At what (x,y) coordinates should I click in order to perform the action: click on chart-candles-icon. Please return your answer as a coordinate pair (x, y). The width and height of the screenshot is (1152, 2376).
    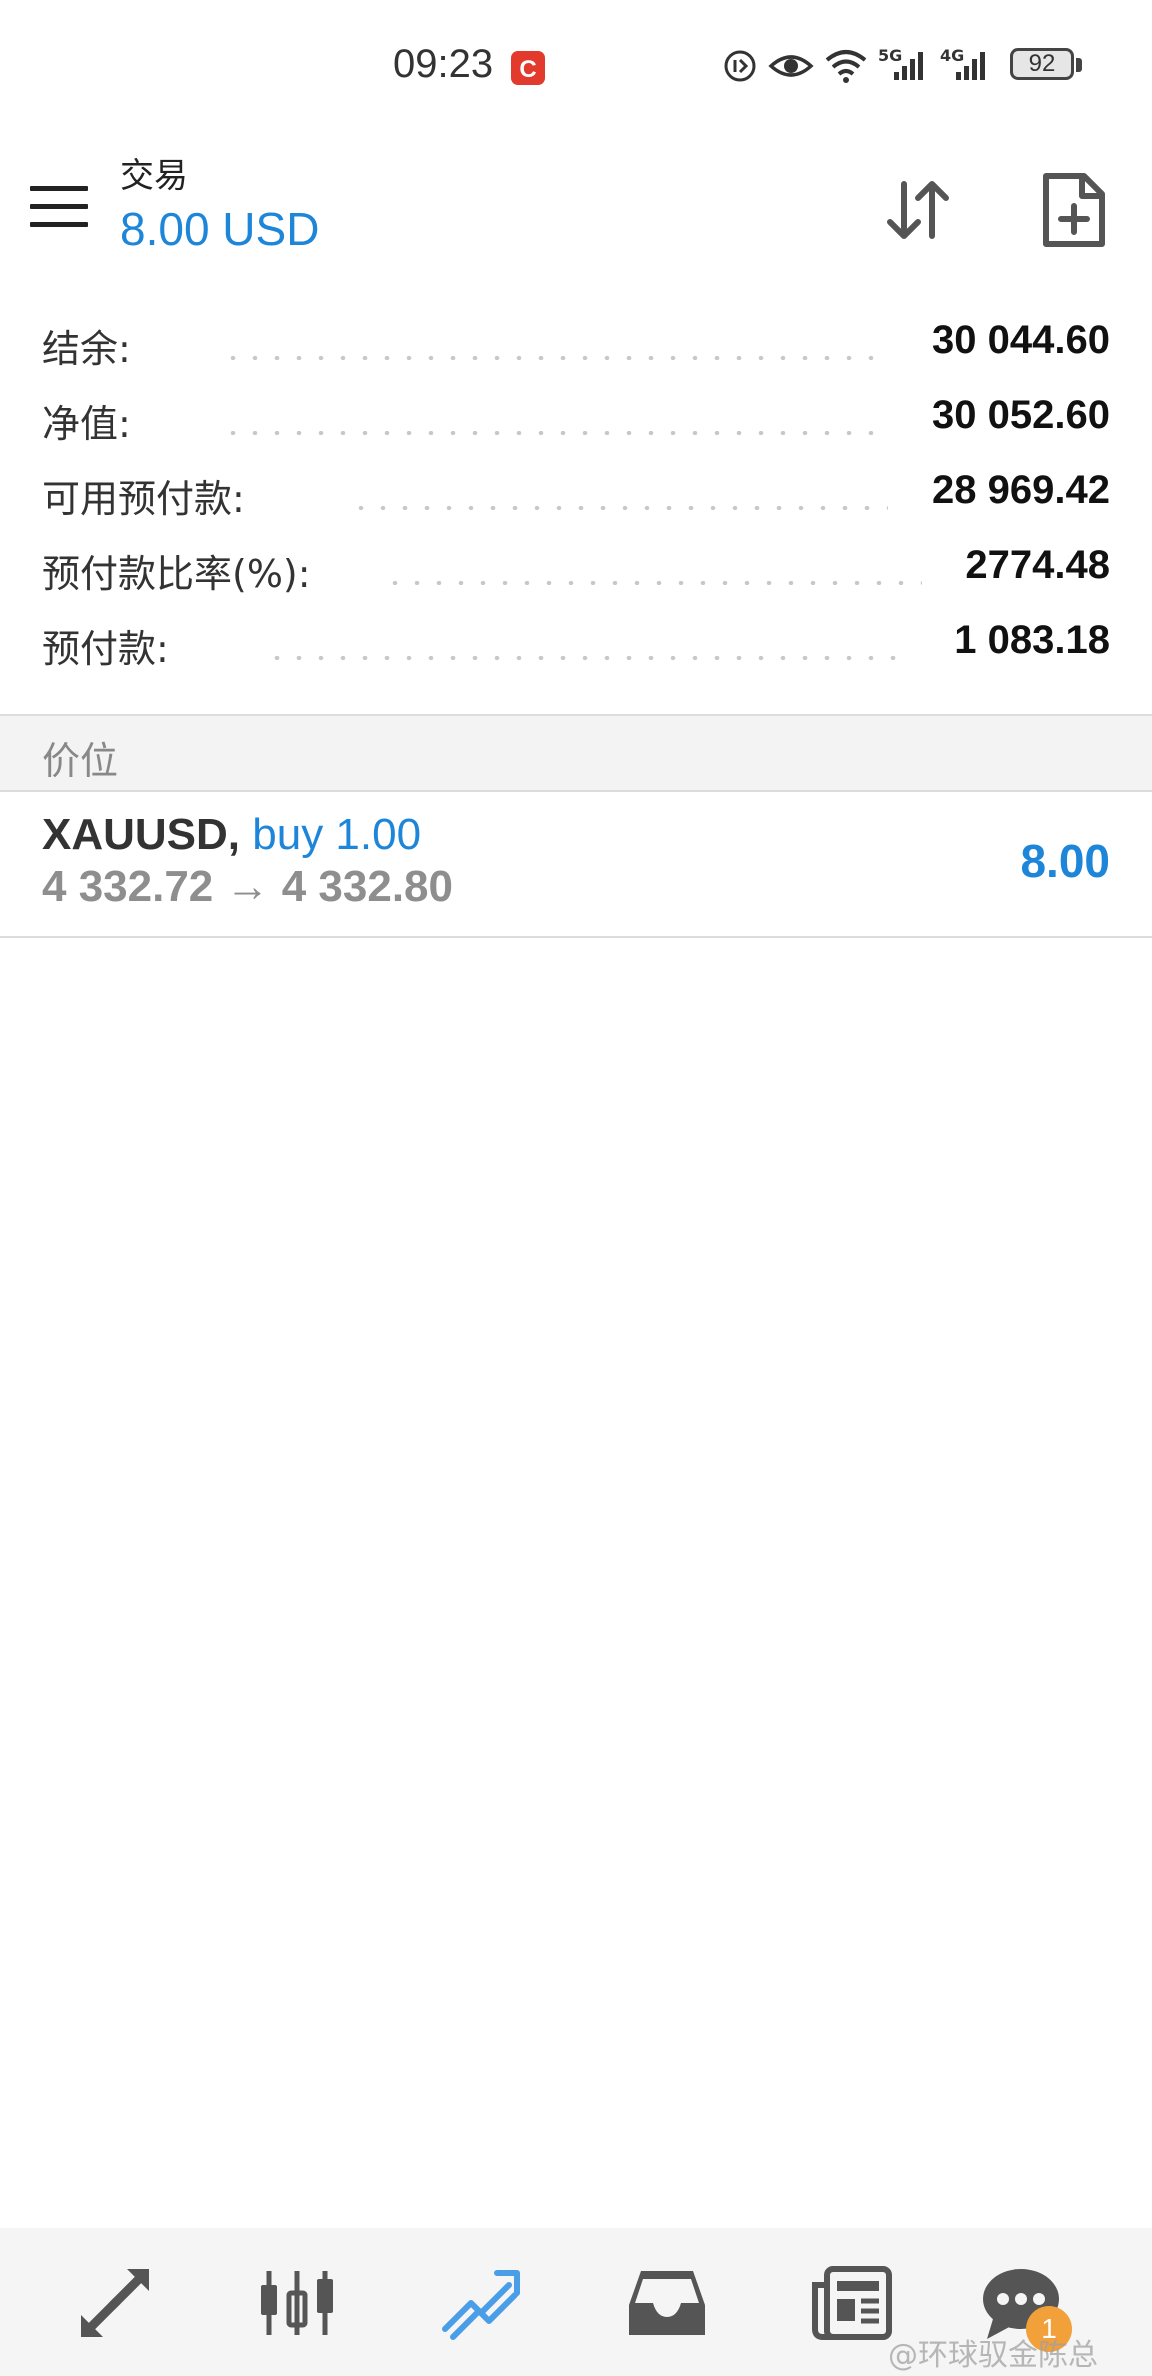
    Looking at the image, I should click on (297, 2303).